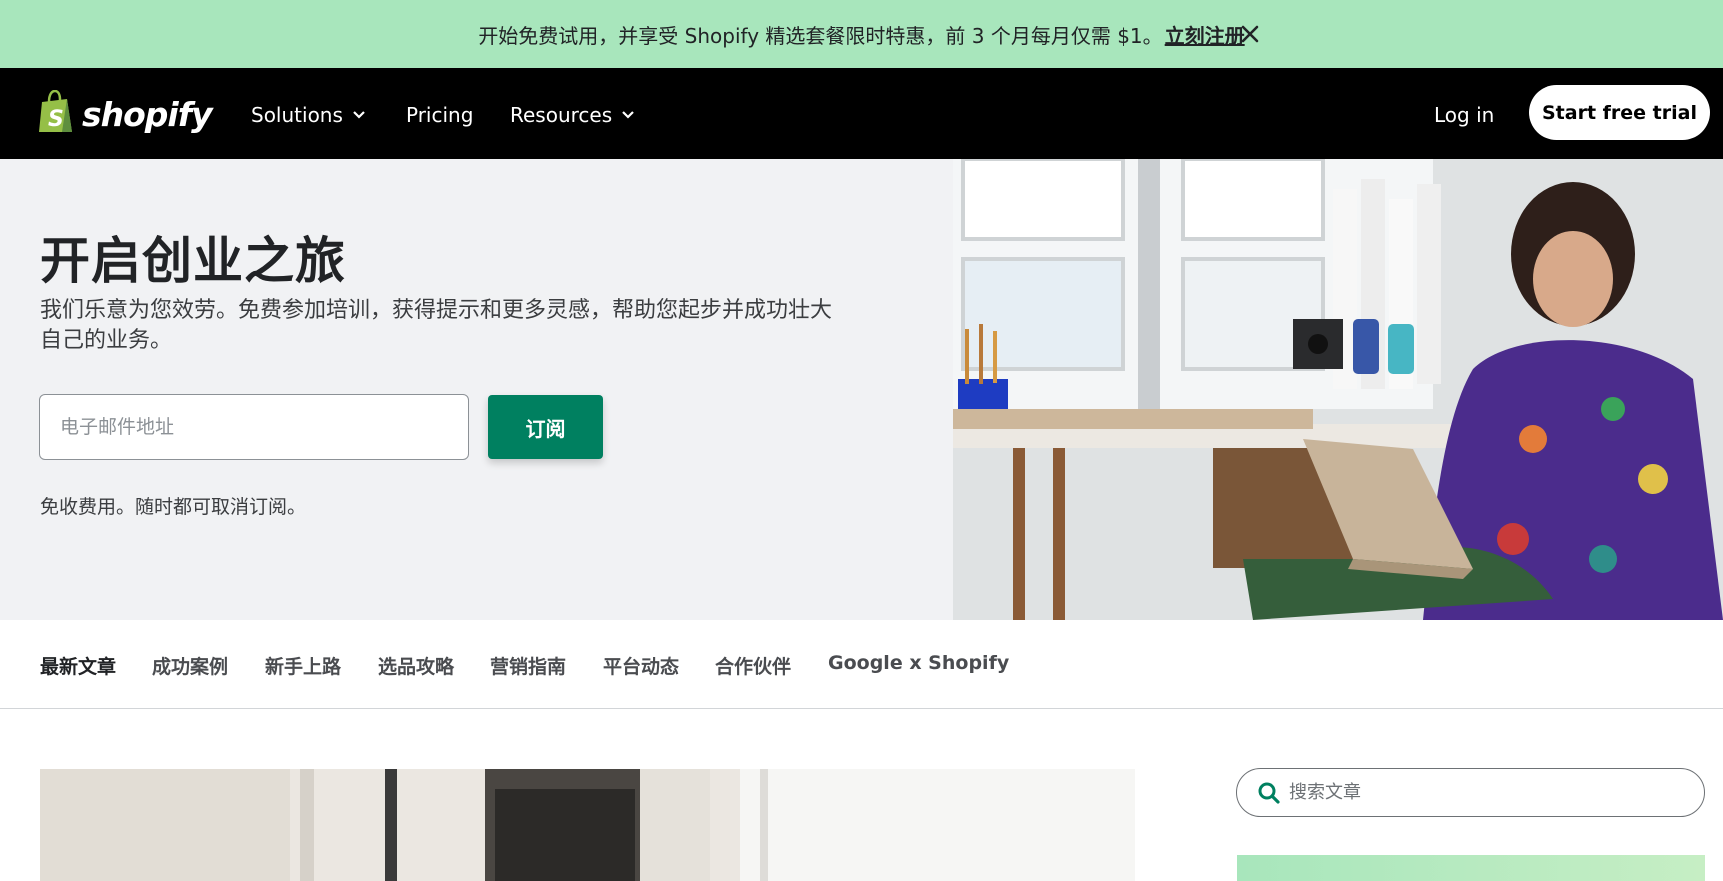 The image size is (1723, 881). What do you see at coordinates (587, 825) in the screenshot?
I see `featured-article-image` at bounding box center [587, 825].